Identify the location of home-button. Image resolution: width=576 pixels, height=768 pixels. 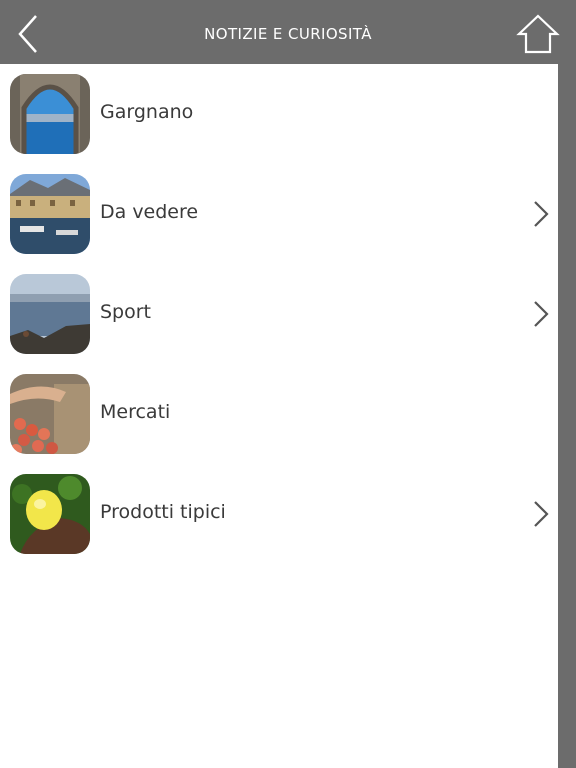
(538, 34).